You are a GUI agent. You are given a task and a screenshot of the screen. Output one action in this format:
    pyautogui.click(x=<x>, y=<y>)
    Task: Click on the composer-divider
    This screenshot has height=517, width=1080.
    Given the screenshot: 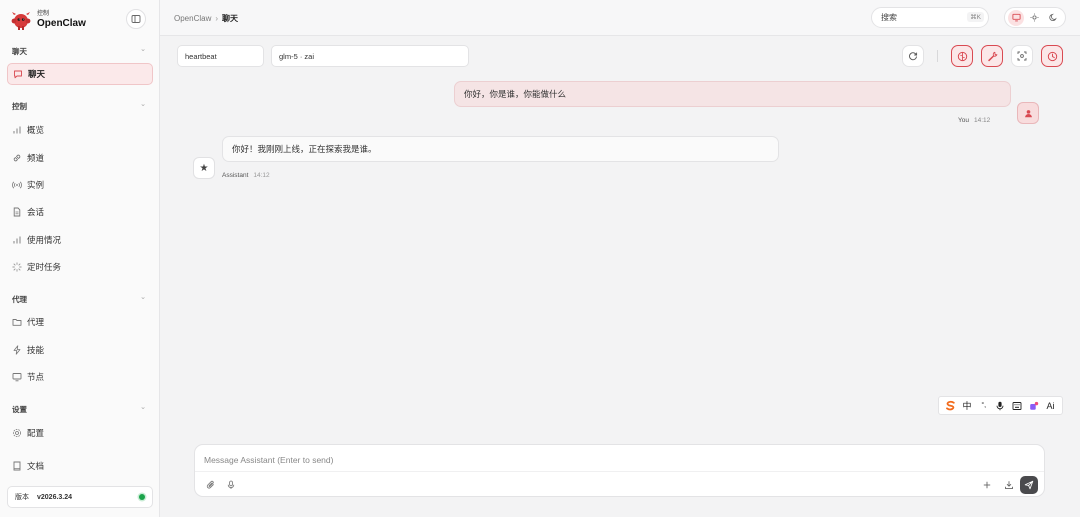 What is the action you would take?
    pyautogui.click(x=619, y=471)
    